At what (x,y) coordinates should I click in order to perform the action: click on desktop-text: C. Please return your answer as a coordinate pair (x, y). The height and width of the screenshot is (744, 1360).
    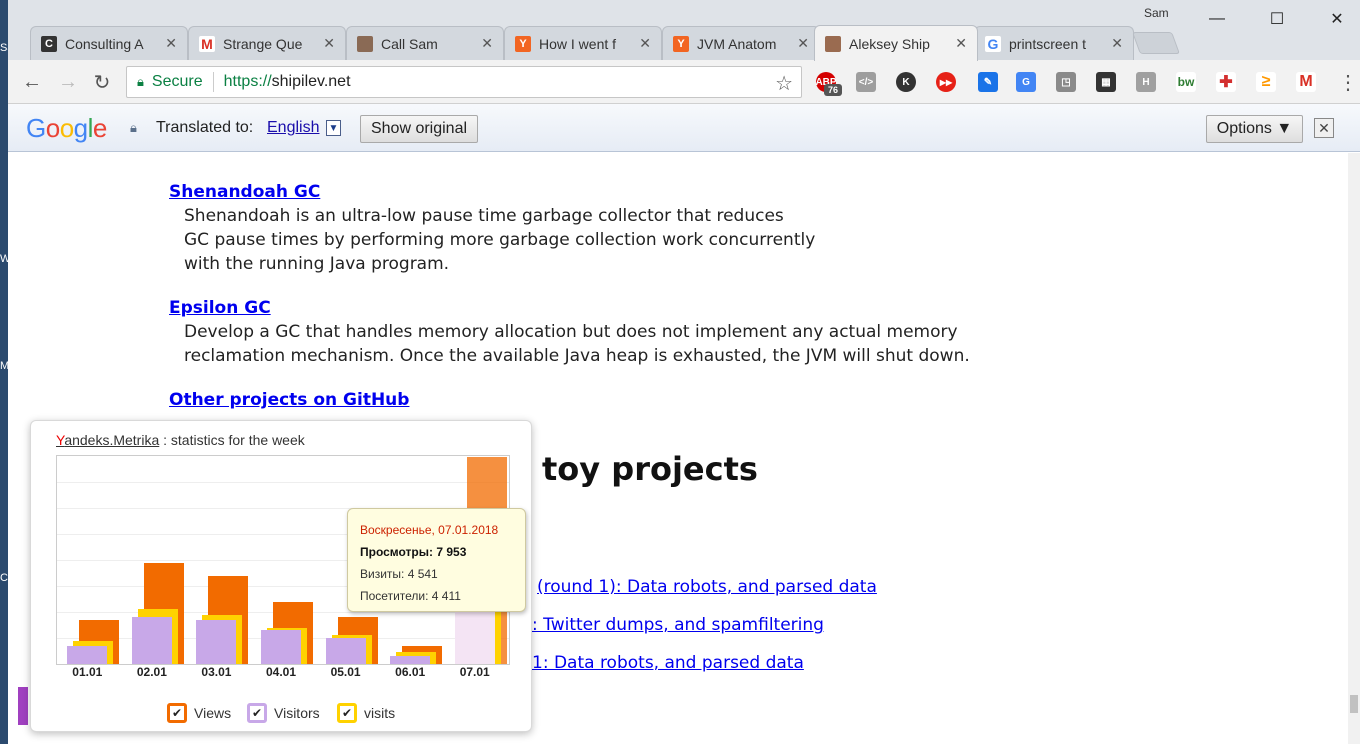
    Looking at the image, I should click on (4, 578).